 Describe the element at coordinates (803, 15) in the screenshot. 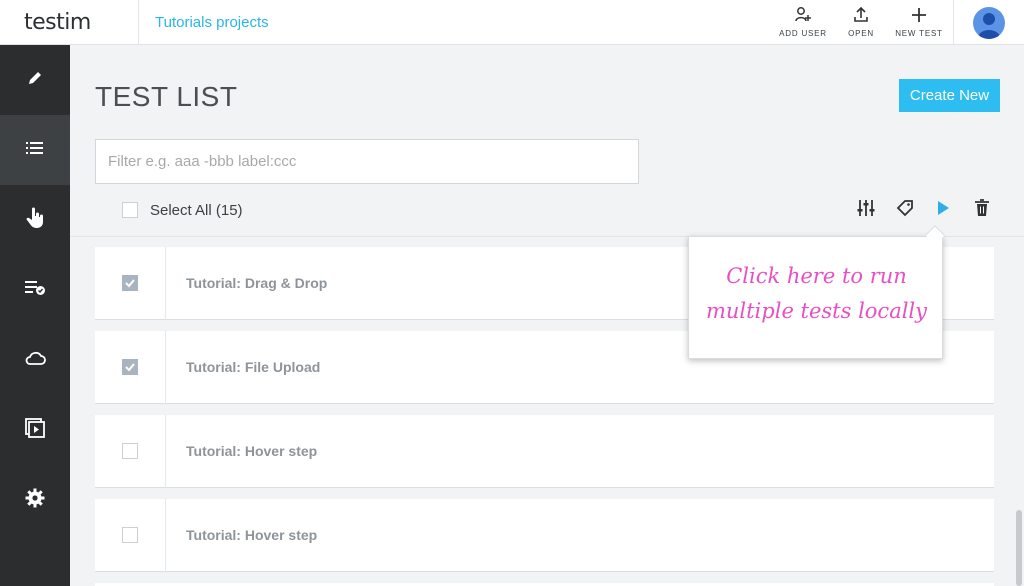

I see `add-user-icon` at that location.